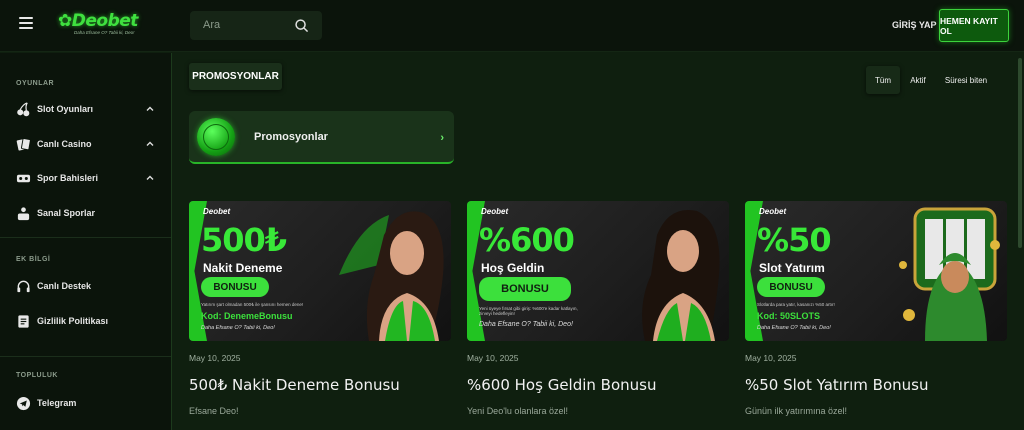 The height and width of the screenshot is (430, 1024). What do you see at coordinates (598, 385) in the screenshot?
I see `promo-card-title: %600 Hoş Geldin Bonusu` at bounding box center [598, 385].